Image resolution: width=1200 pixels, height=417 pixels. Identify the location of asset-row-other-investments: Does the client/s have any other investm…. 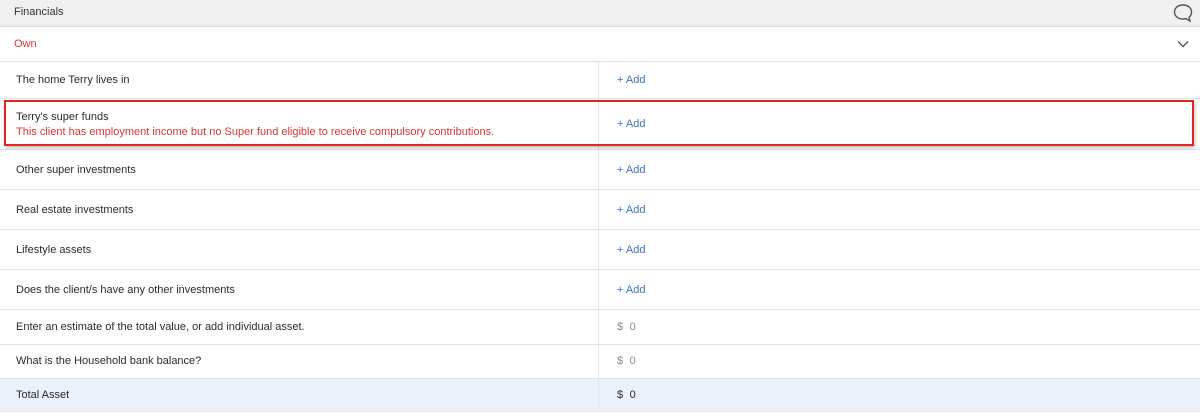
(600, 290).